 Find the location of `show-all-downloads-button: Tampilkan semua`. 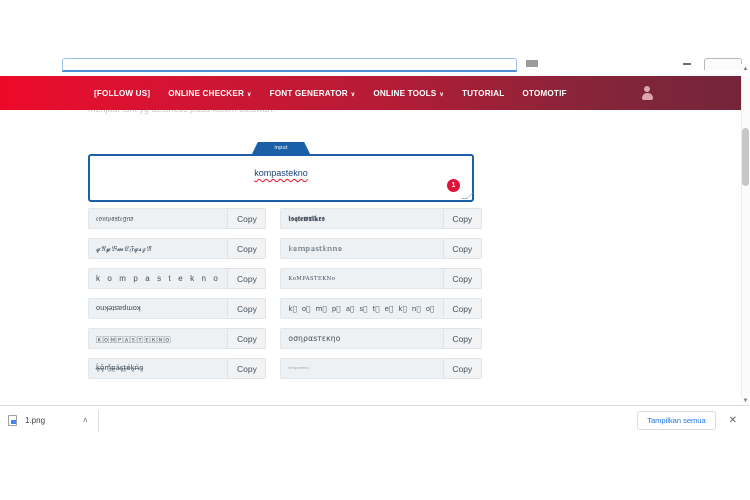

show-all-downloads-button: Tampilkan semua is located at coordinates (676, 420).